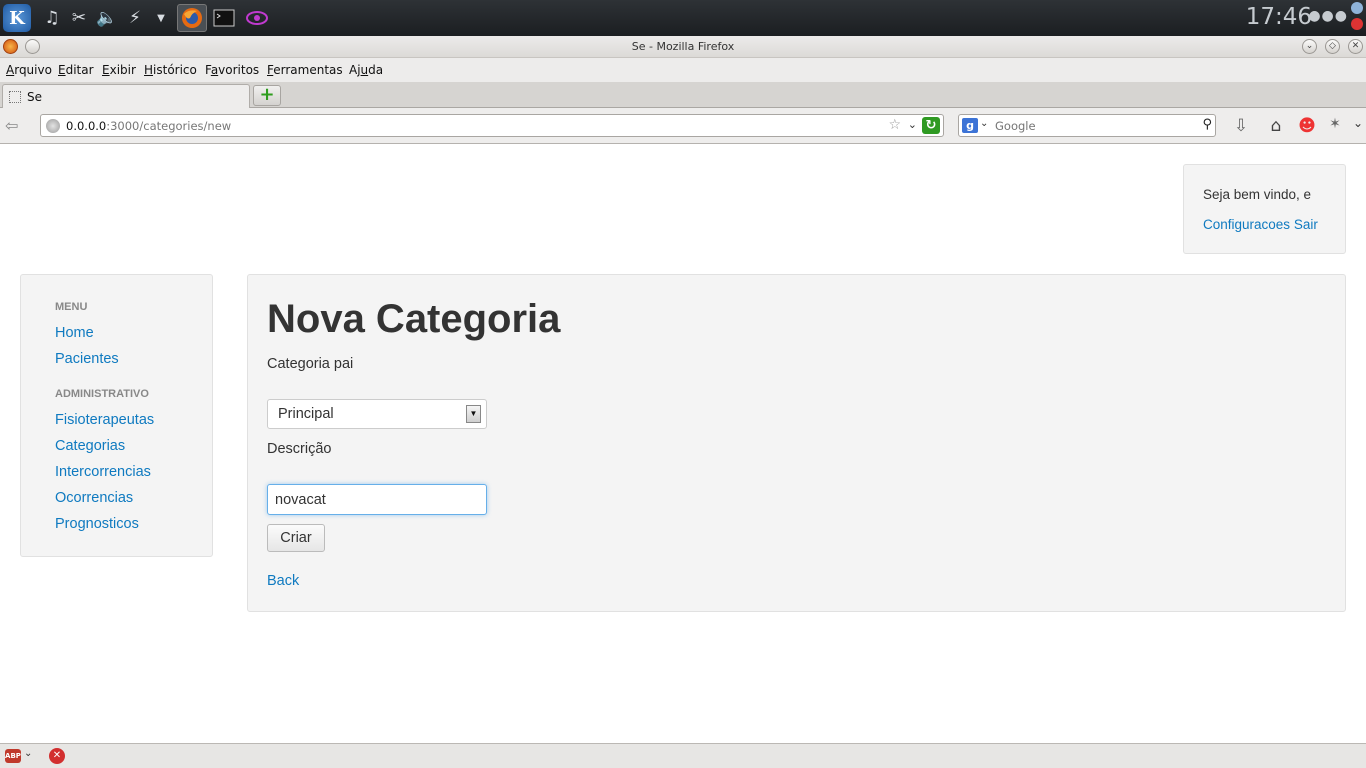 The image size is (1366, 768). I want to click on search-input, so click(1090, 125).